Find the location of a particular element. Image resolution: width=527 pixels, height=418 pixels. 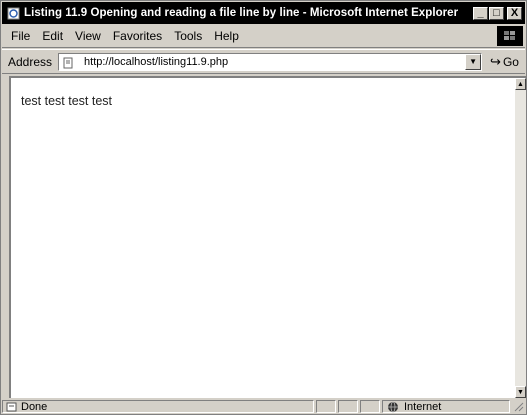

page-icon is located at coordinates (68, 62).